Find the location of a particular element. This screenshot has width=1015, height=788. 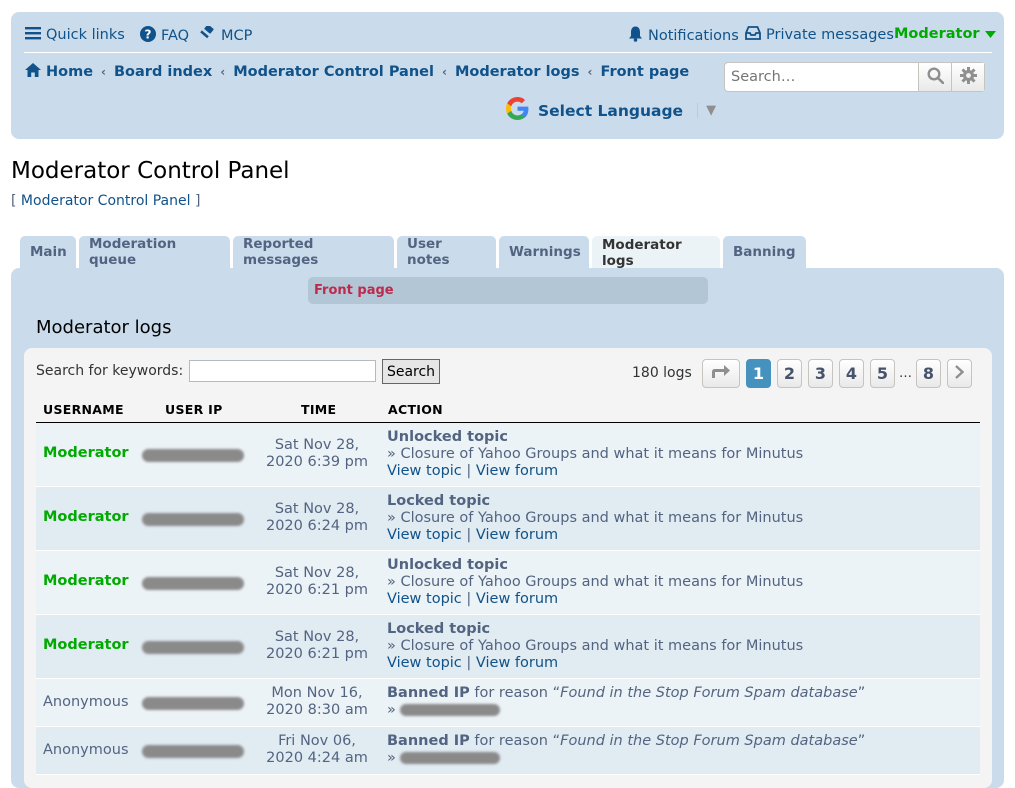

pagination: 1 2 3 4 5 … 8 is located at coordinates (837, 373).